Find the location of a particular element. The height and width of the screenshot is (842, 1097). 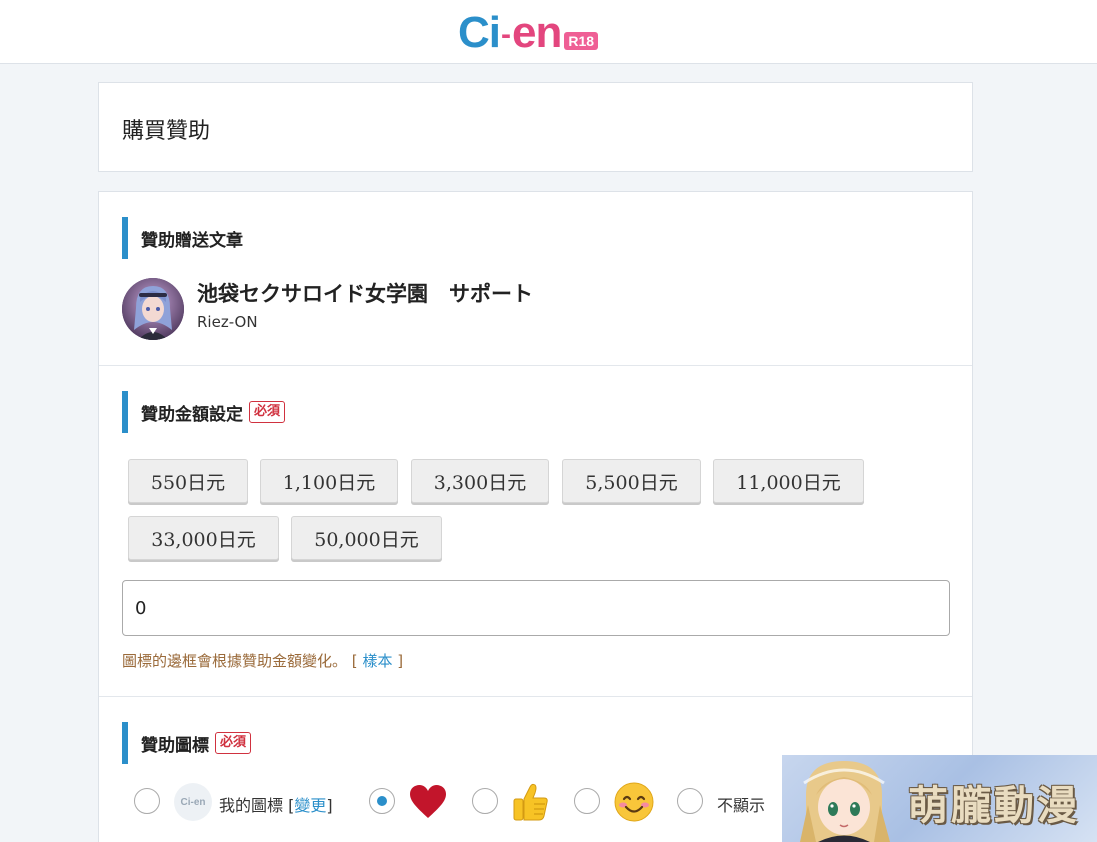

icon-radio-none is located at coordinates (690, 801).